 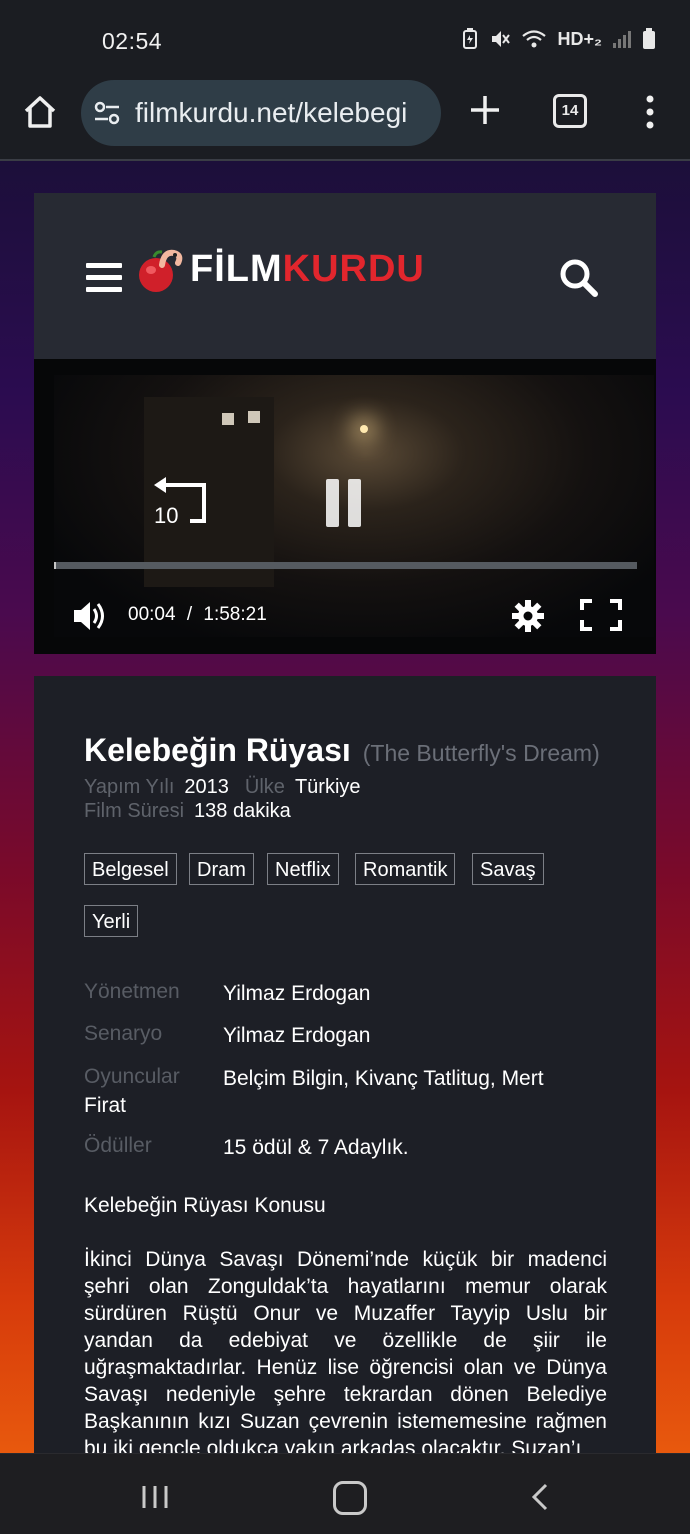 What do you see at coordinates (508, 869) in the screenshot?
I see `genre-tag: Savaş` at bounding box center [508, 869].